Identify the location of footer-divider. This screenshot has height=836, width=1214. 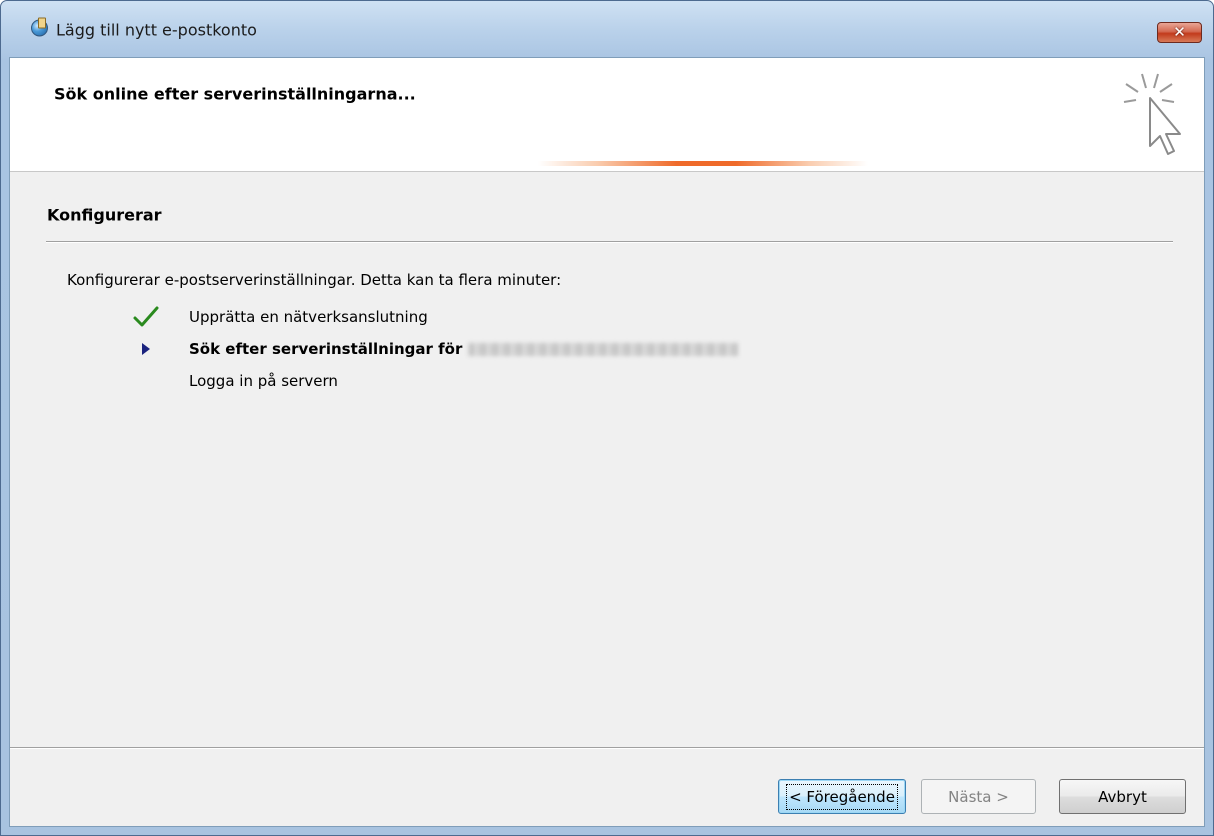
(607, 748).